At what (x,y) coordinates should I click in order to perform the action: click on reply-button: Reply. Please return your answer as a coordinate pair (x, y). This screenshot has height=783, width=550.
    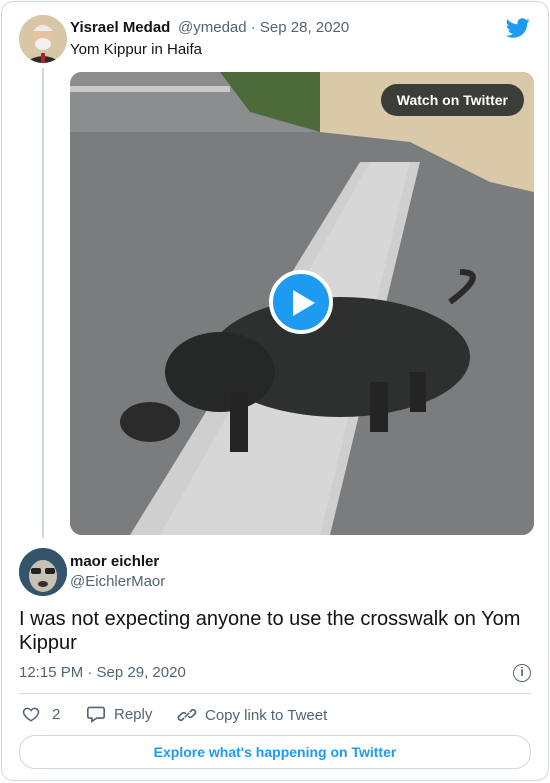
    Looking at the image, I should click on (119, 714).